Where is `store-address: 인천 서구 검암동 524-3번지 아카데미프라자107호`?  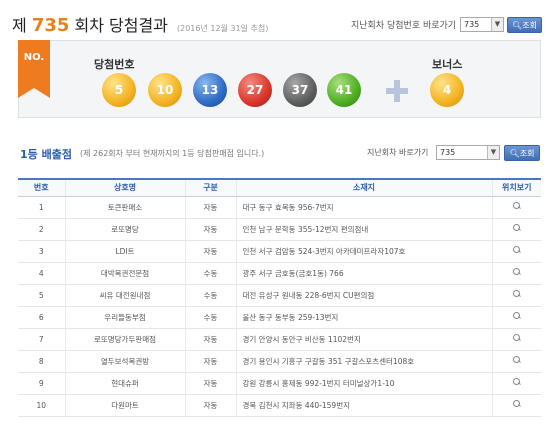
store-address: 인천 서구 검암동 524-3번지 아카데미프라자107호 is located at coordinates (363, 251).